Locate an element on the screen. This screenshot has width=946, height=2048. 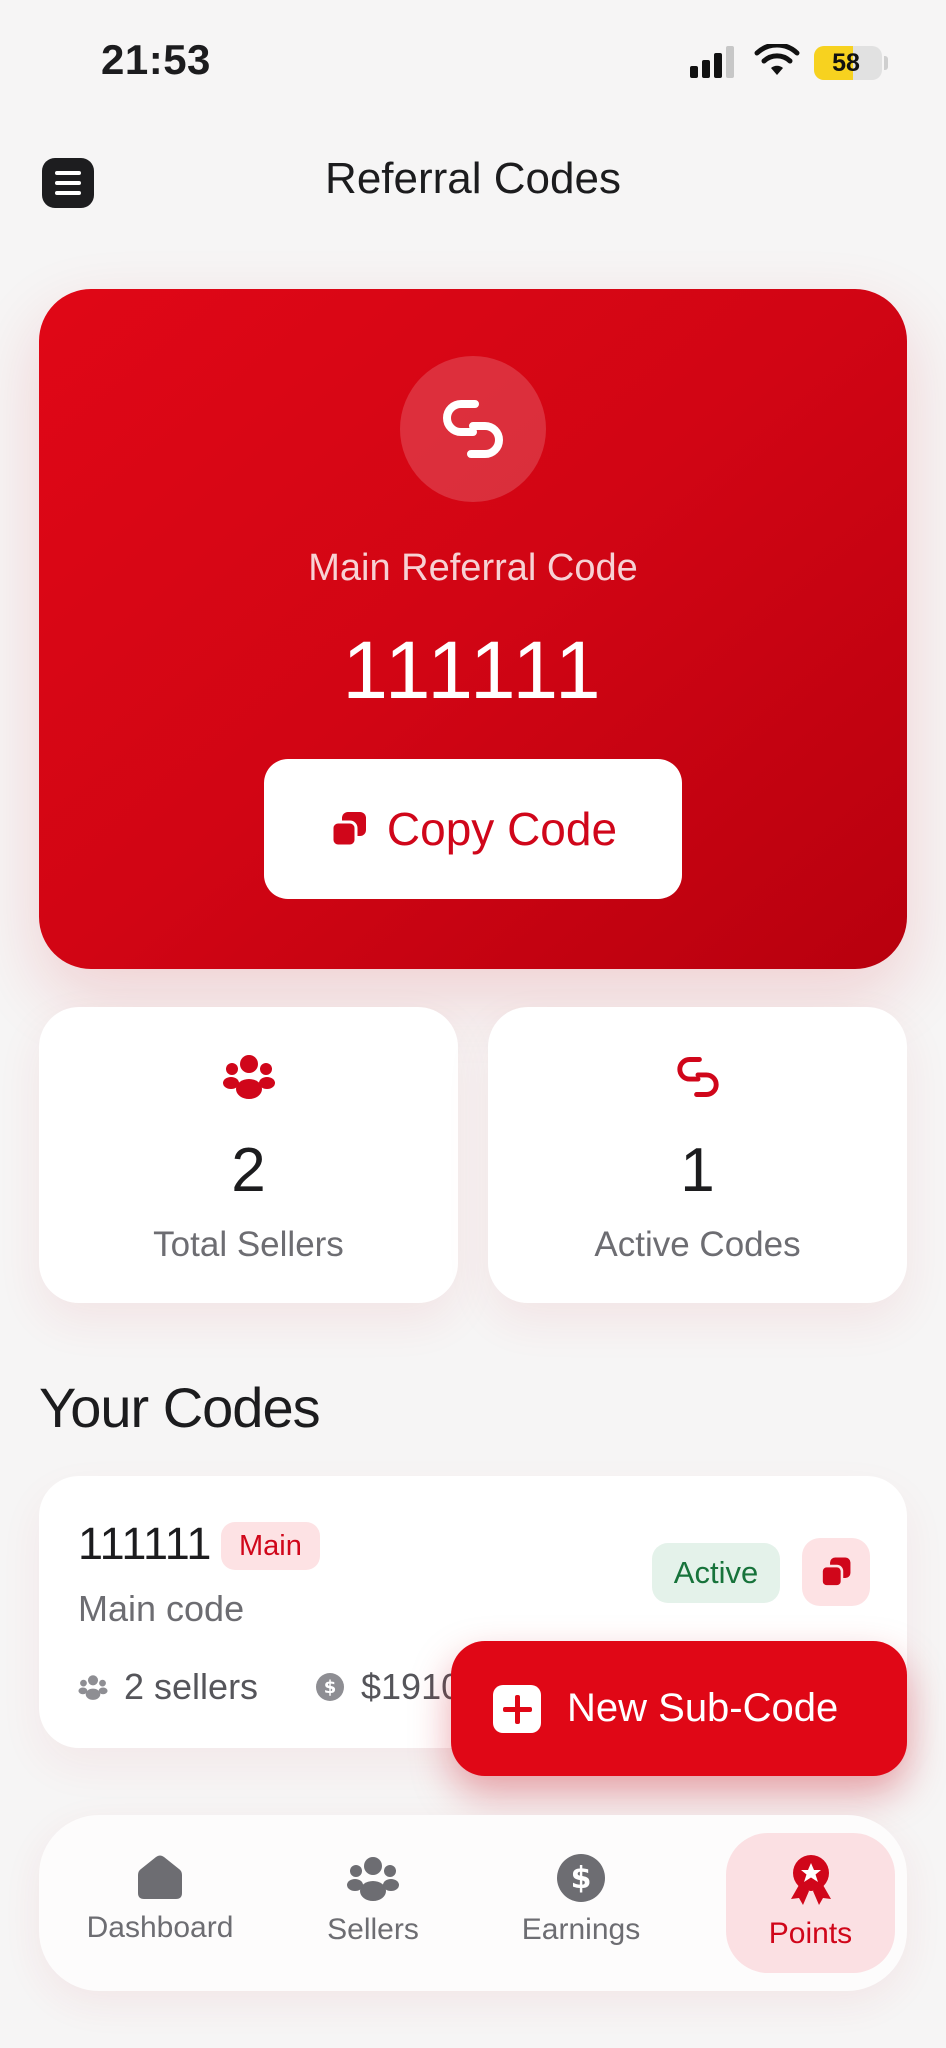
total-sellers-label: Total Sellers is located at coordinates (248, 1244).